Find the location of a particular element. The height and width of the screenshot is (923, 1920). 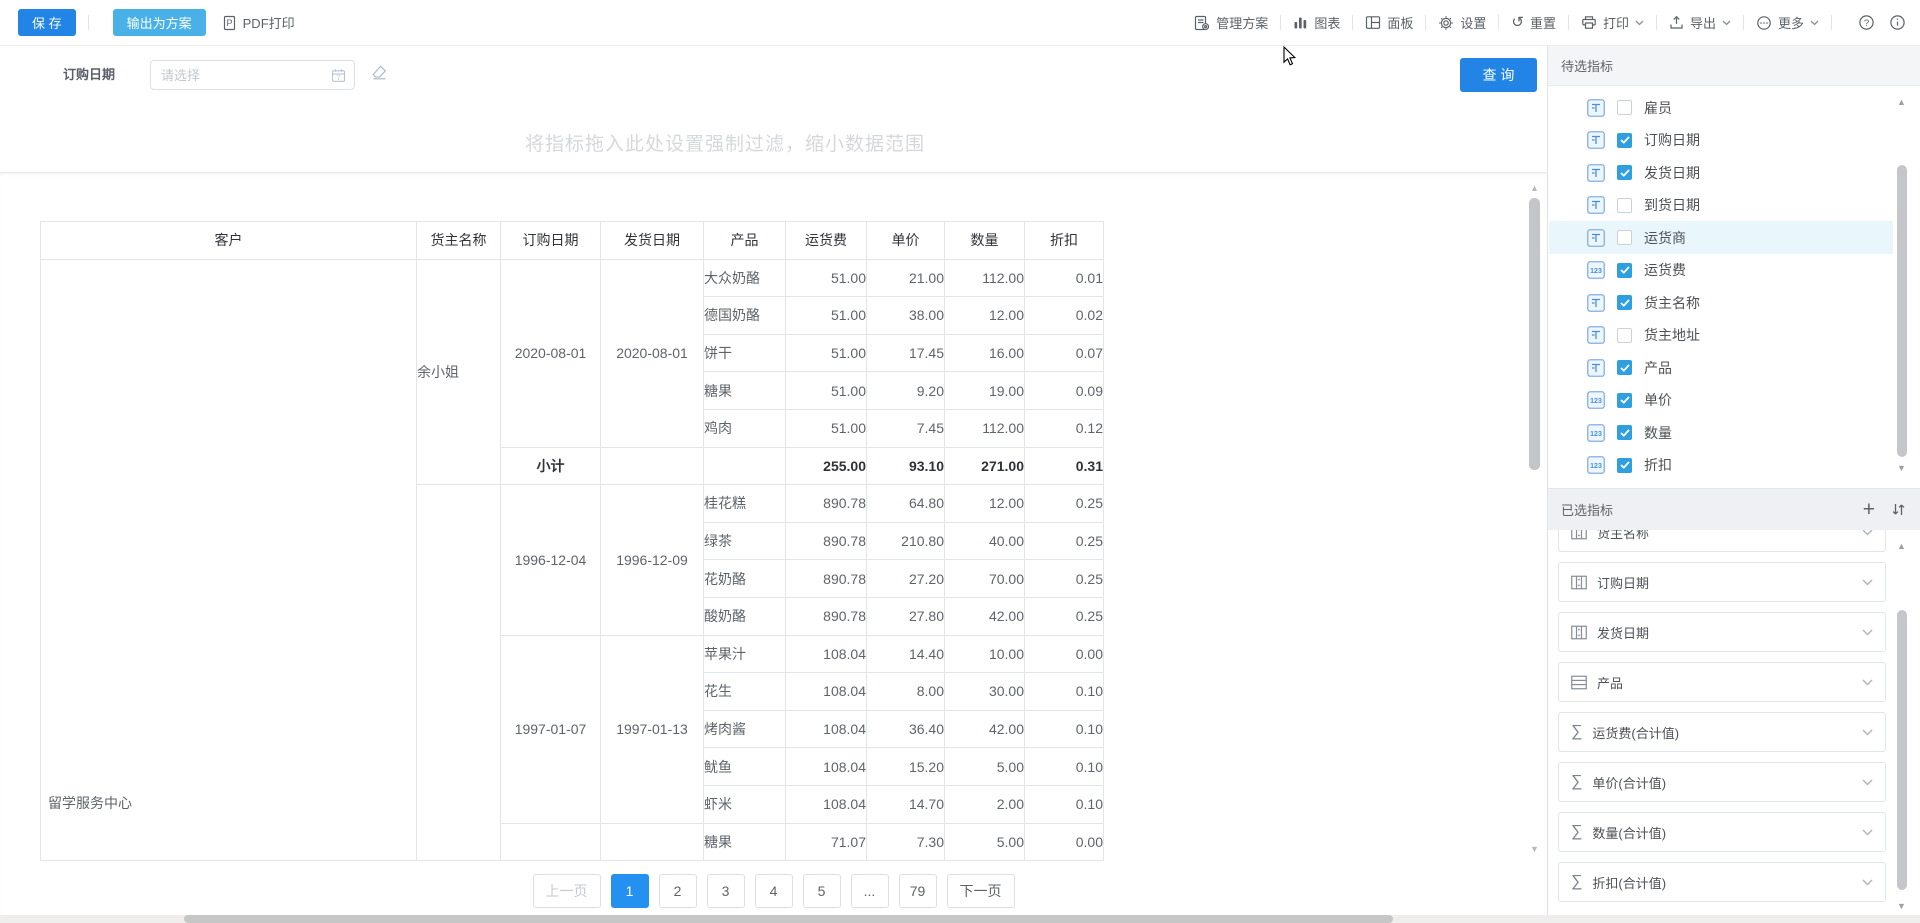

selected-card-discount-sum: ∑ 折扣(合计值) is located at coordinates (1722, 882).